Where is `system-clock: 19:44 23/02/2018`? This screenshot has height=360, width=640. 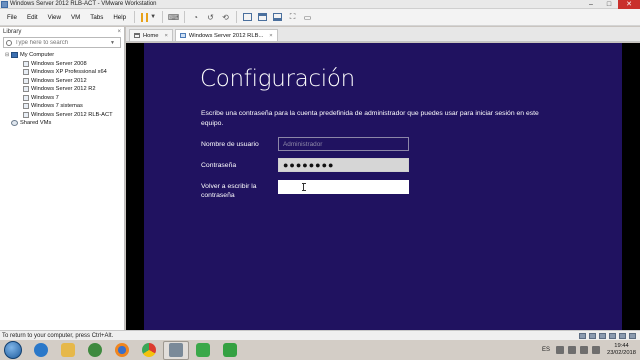
system-clock: 19:44 23/02/2018 is located at coordinates (621, 350).